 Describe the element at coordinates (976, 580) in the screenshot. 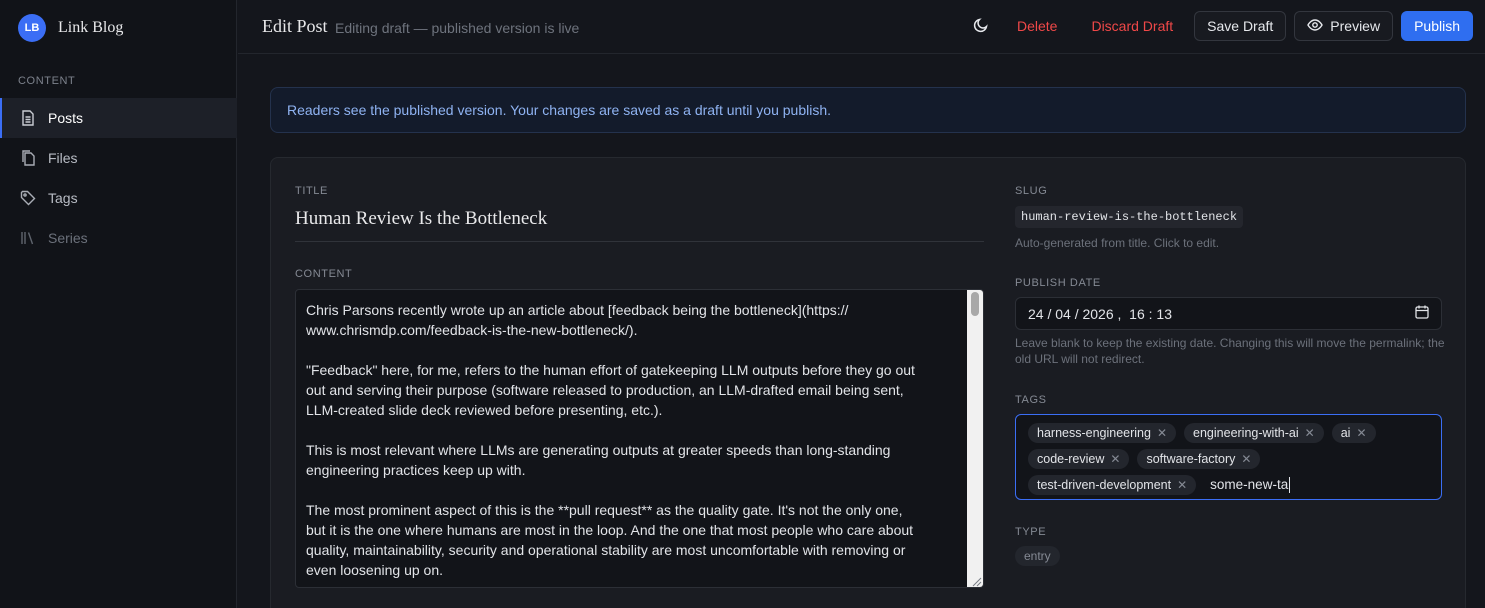

I see `resize-handle-icon` at that location.